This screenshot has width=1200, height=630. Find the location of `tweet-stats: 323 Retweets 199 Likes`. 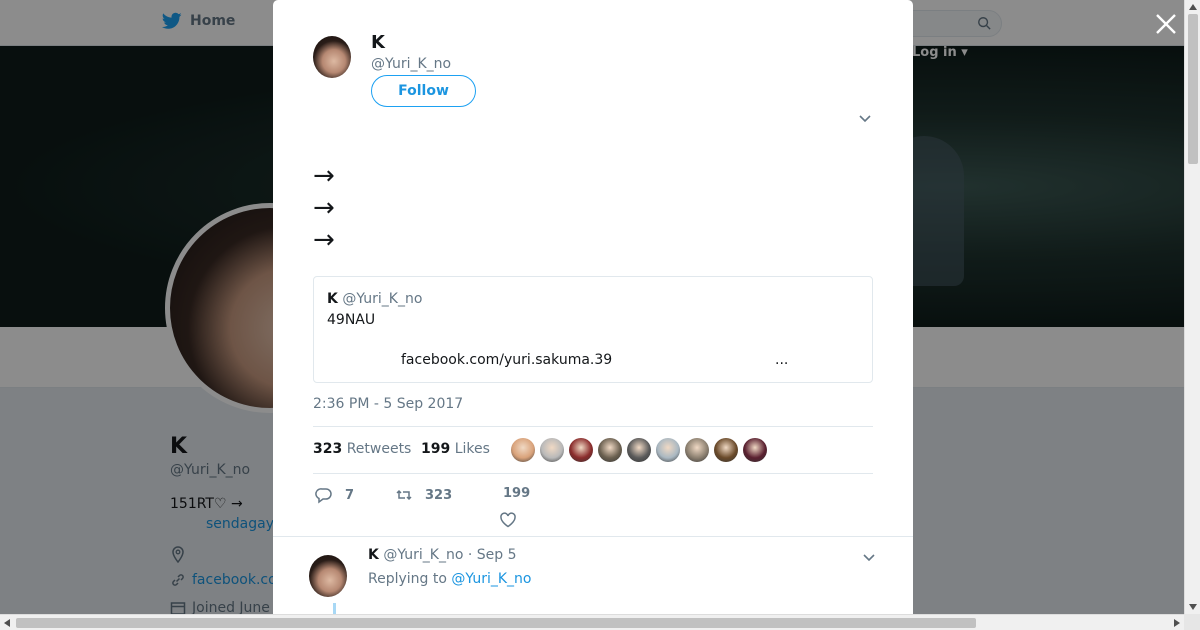

tweet-stats: 323 Retweets 199 Likes is located at coordinates (593, 450).